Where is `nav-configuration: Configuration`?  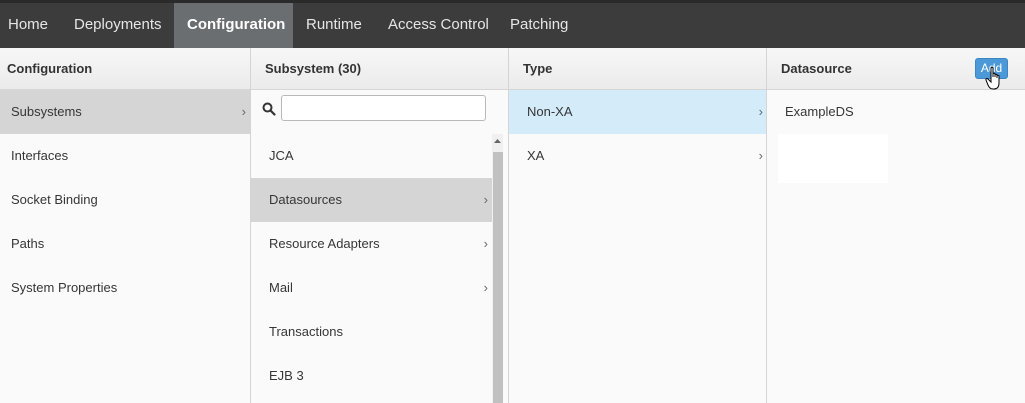 nav-configuration: Configuration is located at coordinates (233, 25).